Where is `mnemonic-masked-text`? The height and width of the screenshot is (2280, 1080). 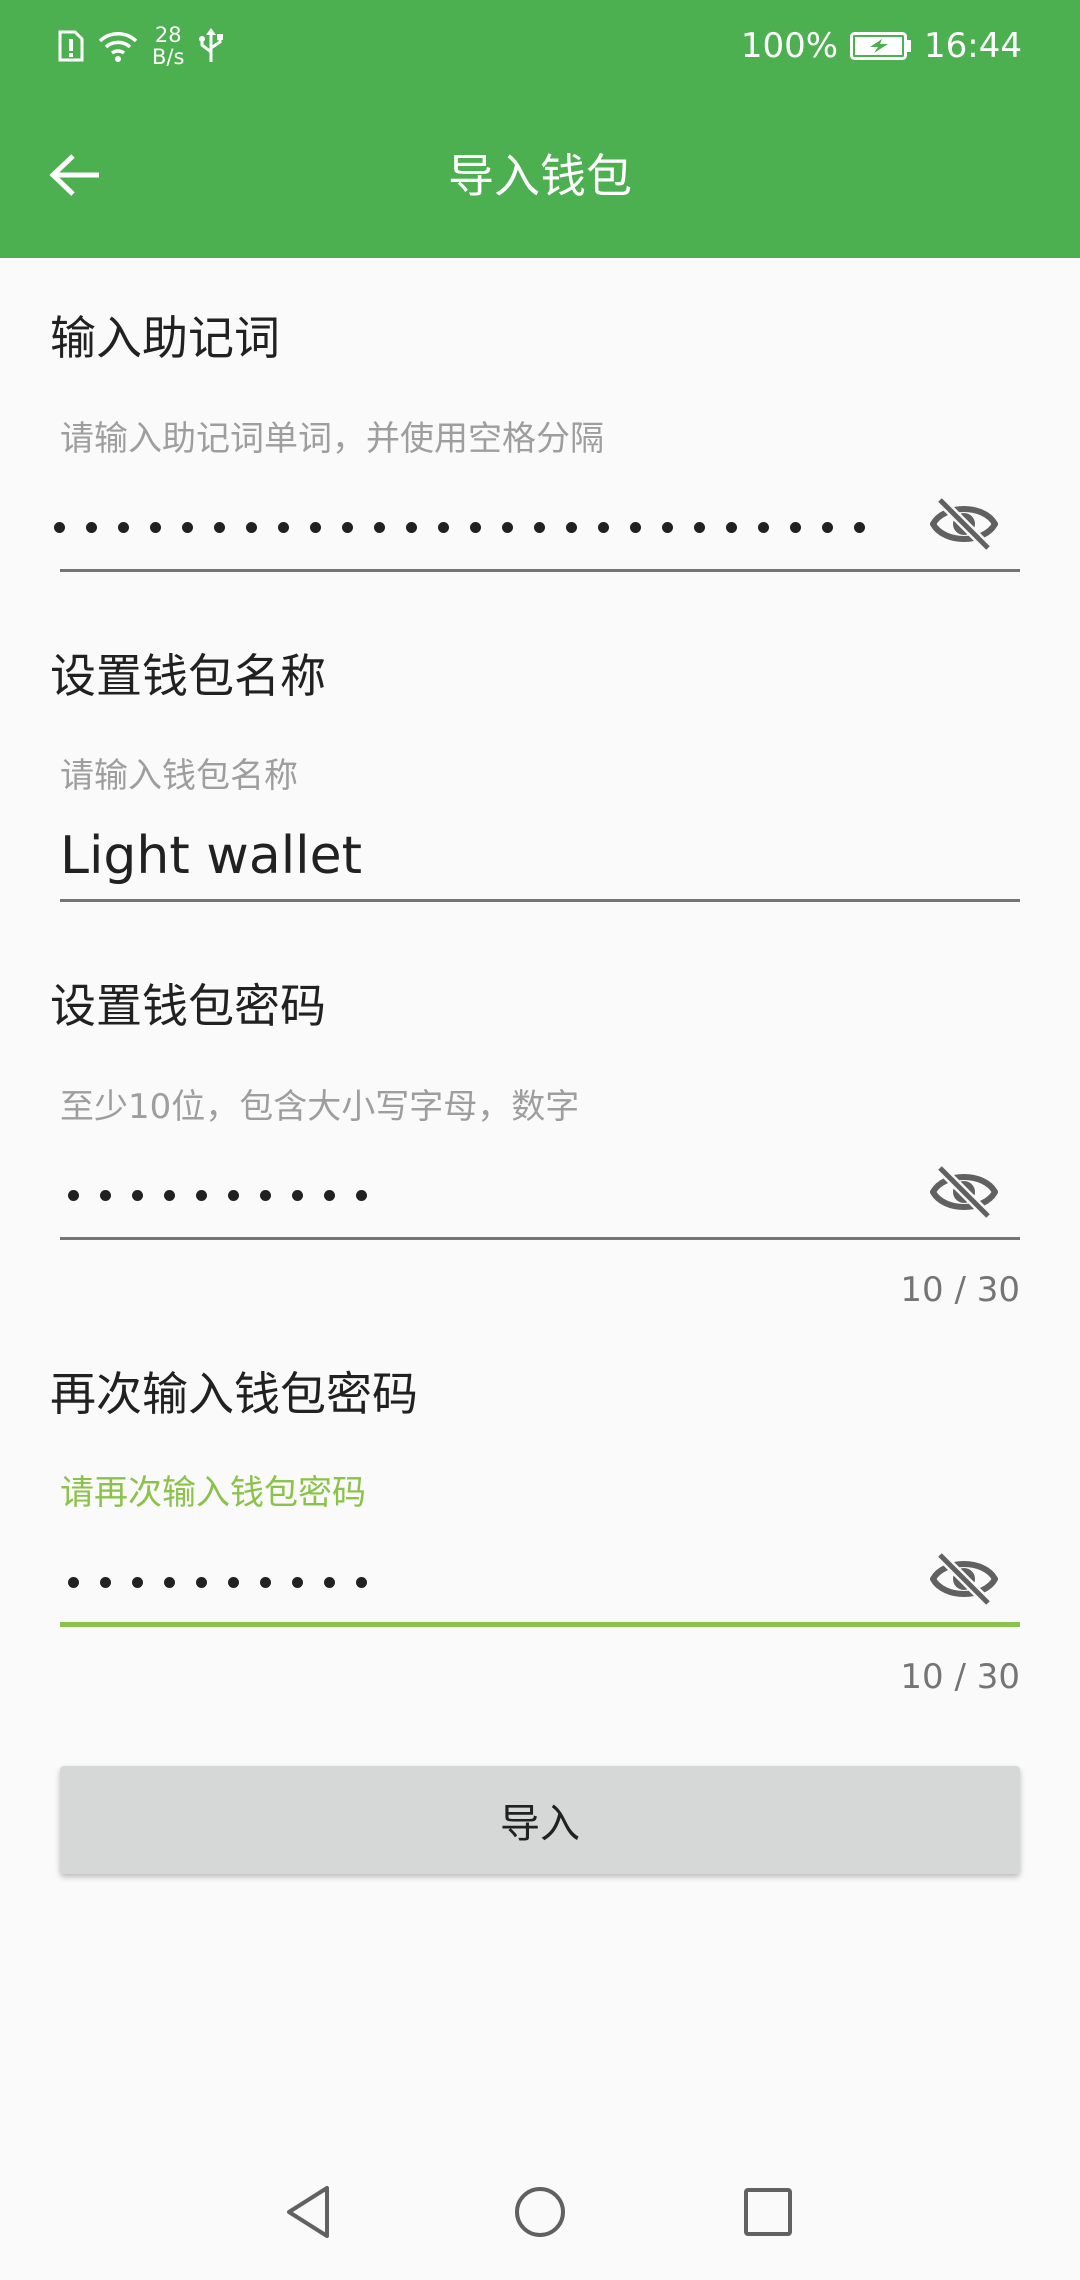 mnemonic-masked-text is located at coordinates (462, 527).